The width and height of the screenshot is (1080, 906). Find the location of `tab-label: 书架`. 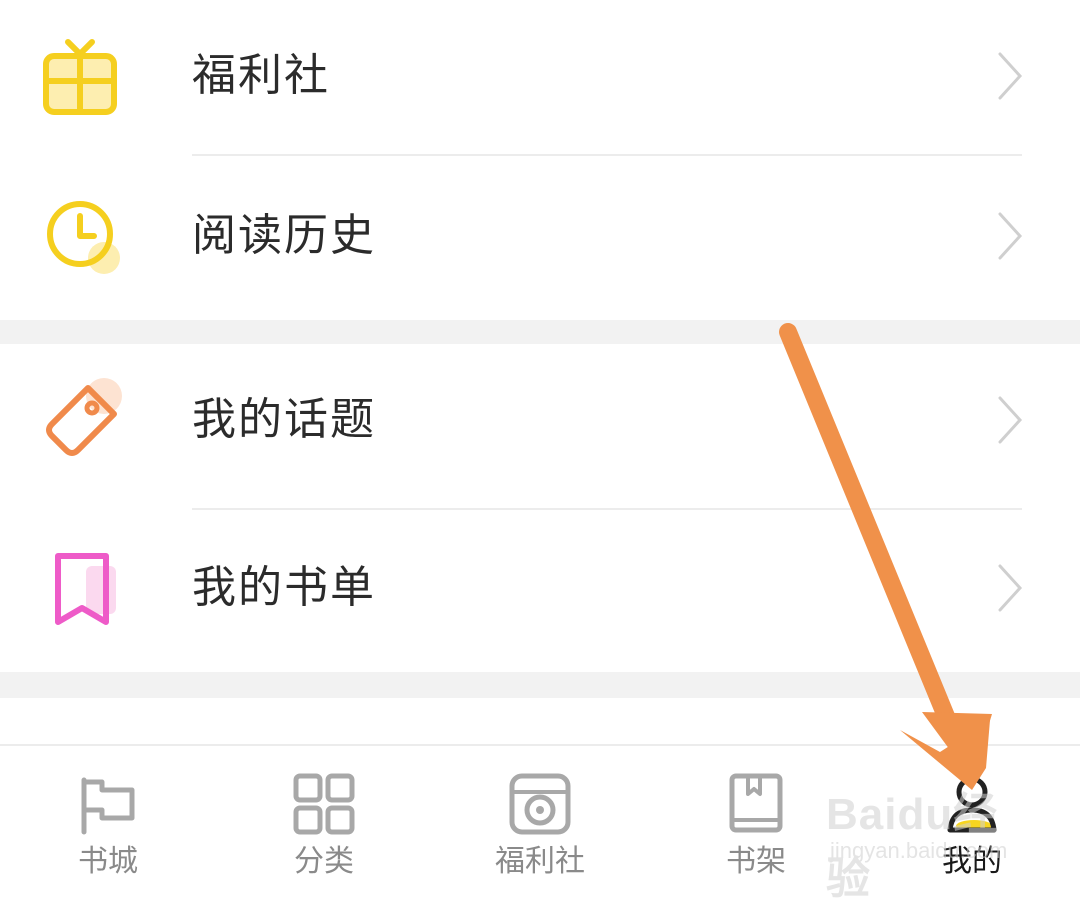

tab-label: 书架 is located at coordinates (756, 861).